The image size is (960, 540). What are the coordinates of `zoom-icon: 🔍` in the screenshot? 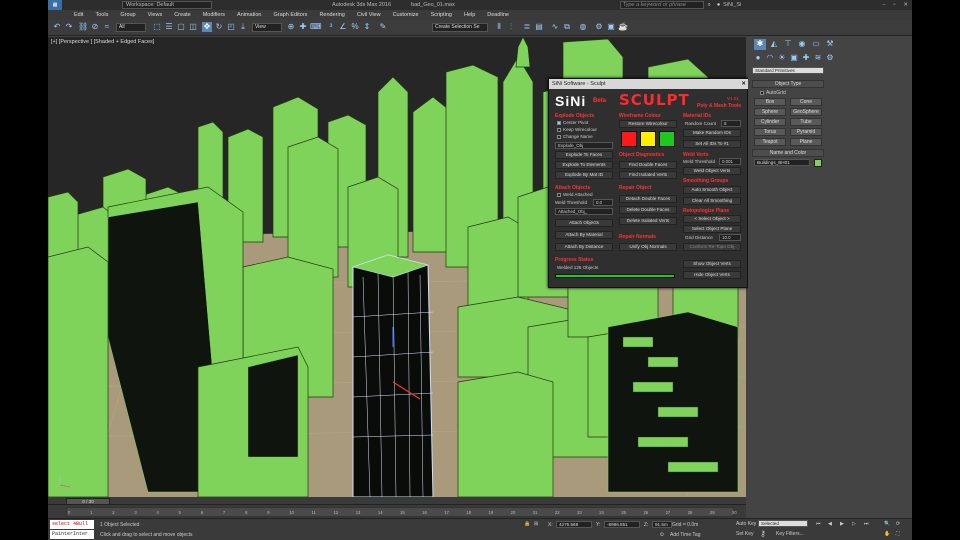 It's located at (887, 524).